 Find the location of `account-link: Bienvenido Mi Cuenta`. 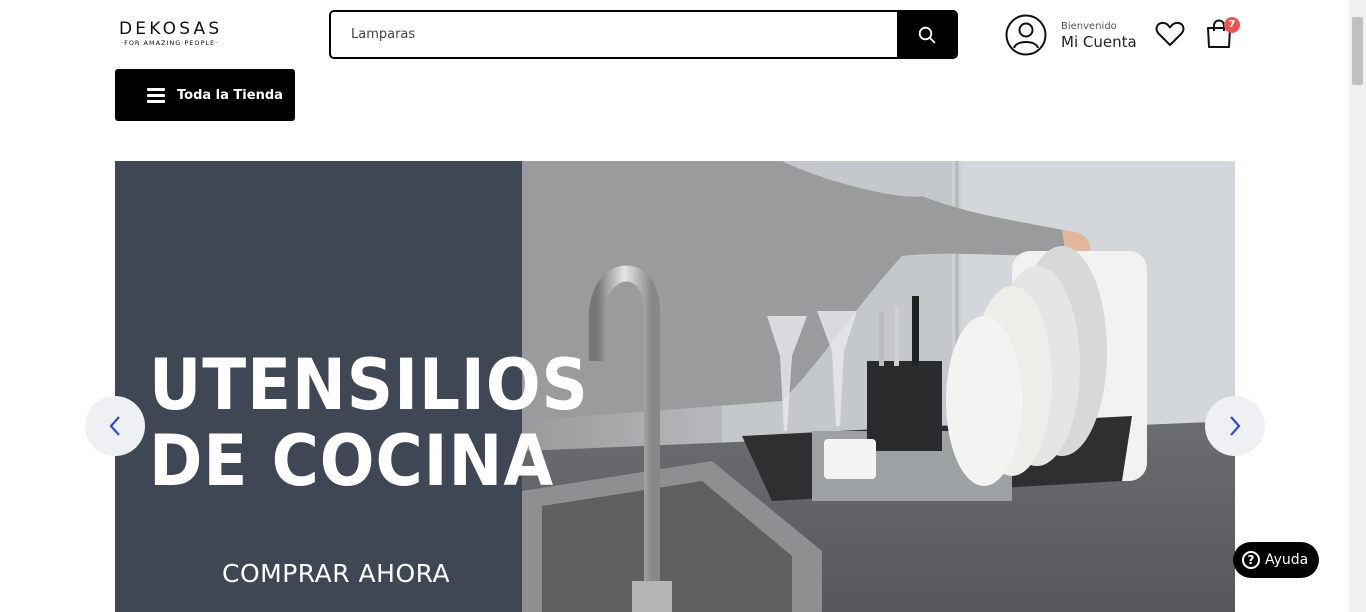

account-link: Bienvenido Mi Cuenta is located at coordinates (1071, 35).